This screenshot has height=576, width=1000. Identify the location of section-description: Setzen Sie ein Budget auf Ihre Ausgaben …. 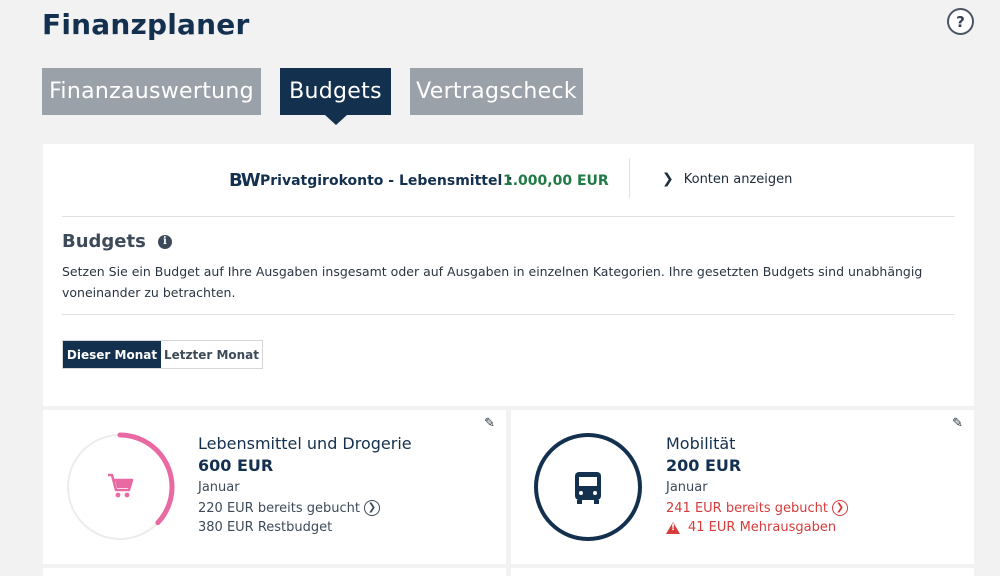
(492, 282).